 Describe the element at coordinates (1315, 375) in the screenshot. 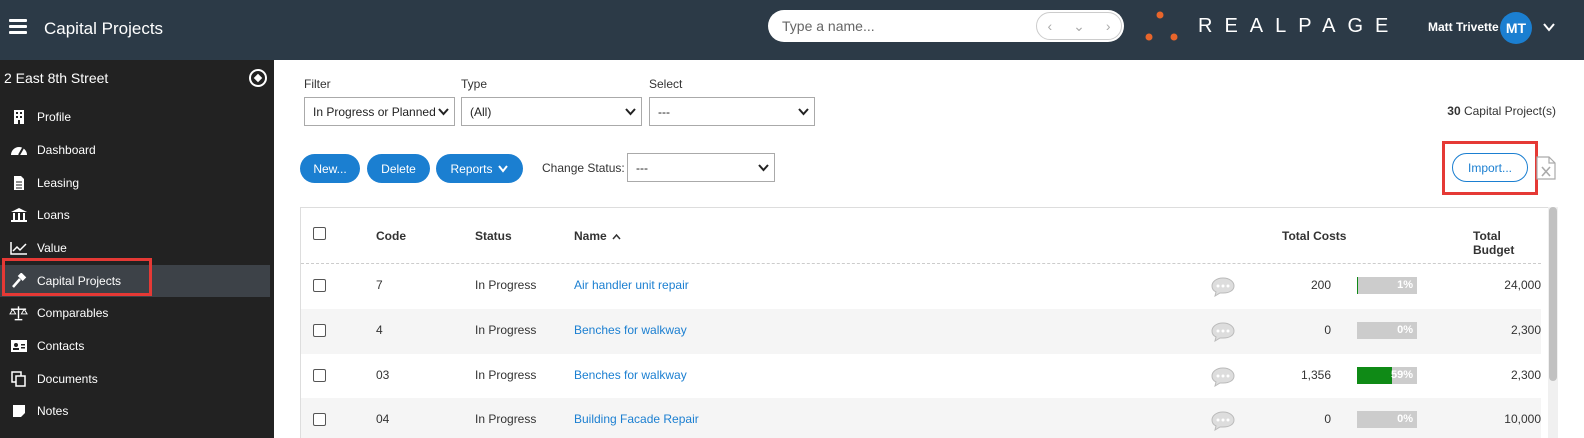

I see `row-total-costs: 1,356` at that location.